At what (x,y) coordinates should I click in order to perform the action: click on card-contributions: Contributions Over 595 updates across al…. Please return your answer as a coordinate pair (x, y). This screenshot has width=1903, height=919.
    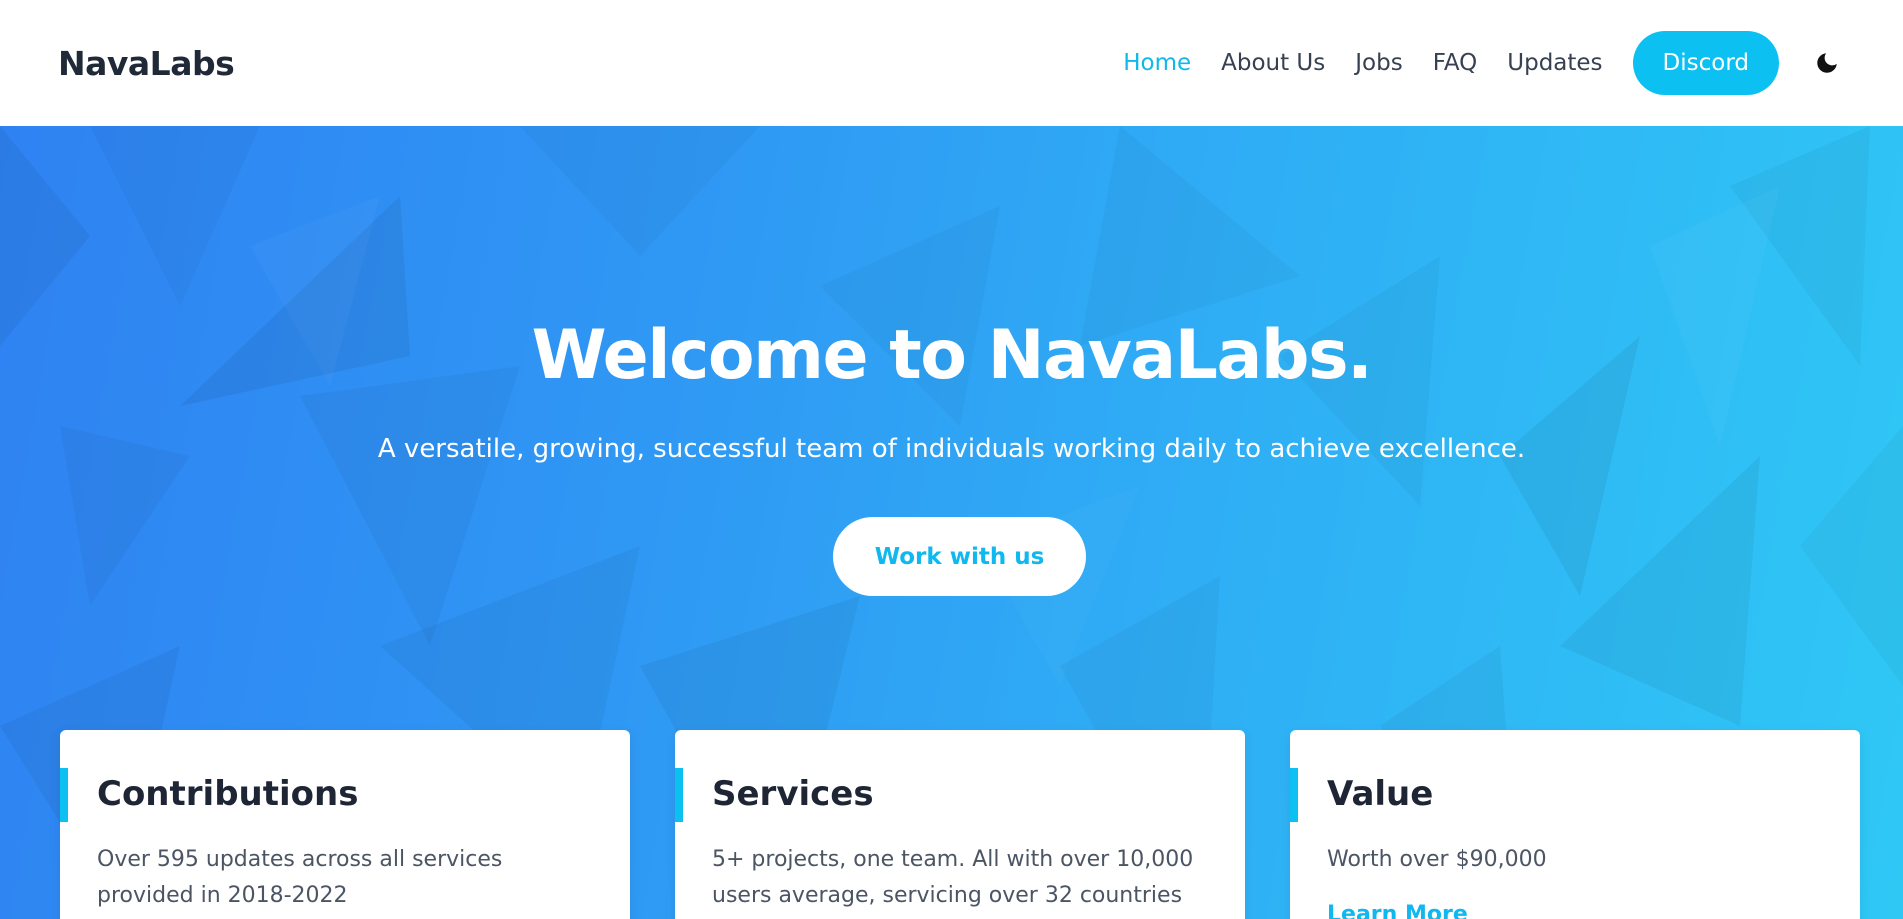
    Looking at the image, I should click on (345, 824).